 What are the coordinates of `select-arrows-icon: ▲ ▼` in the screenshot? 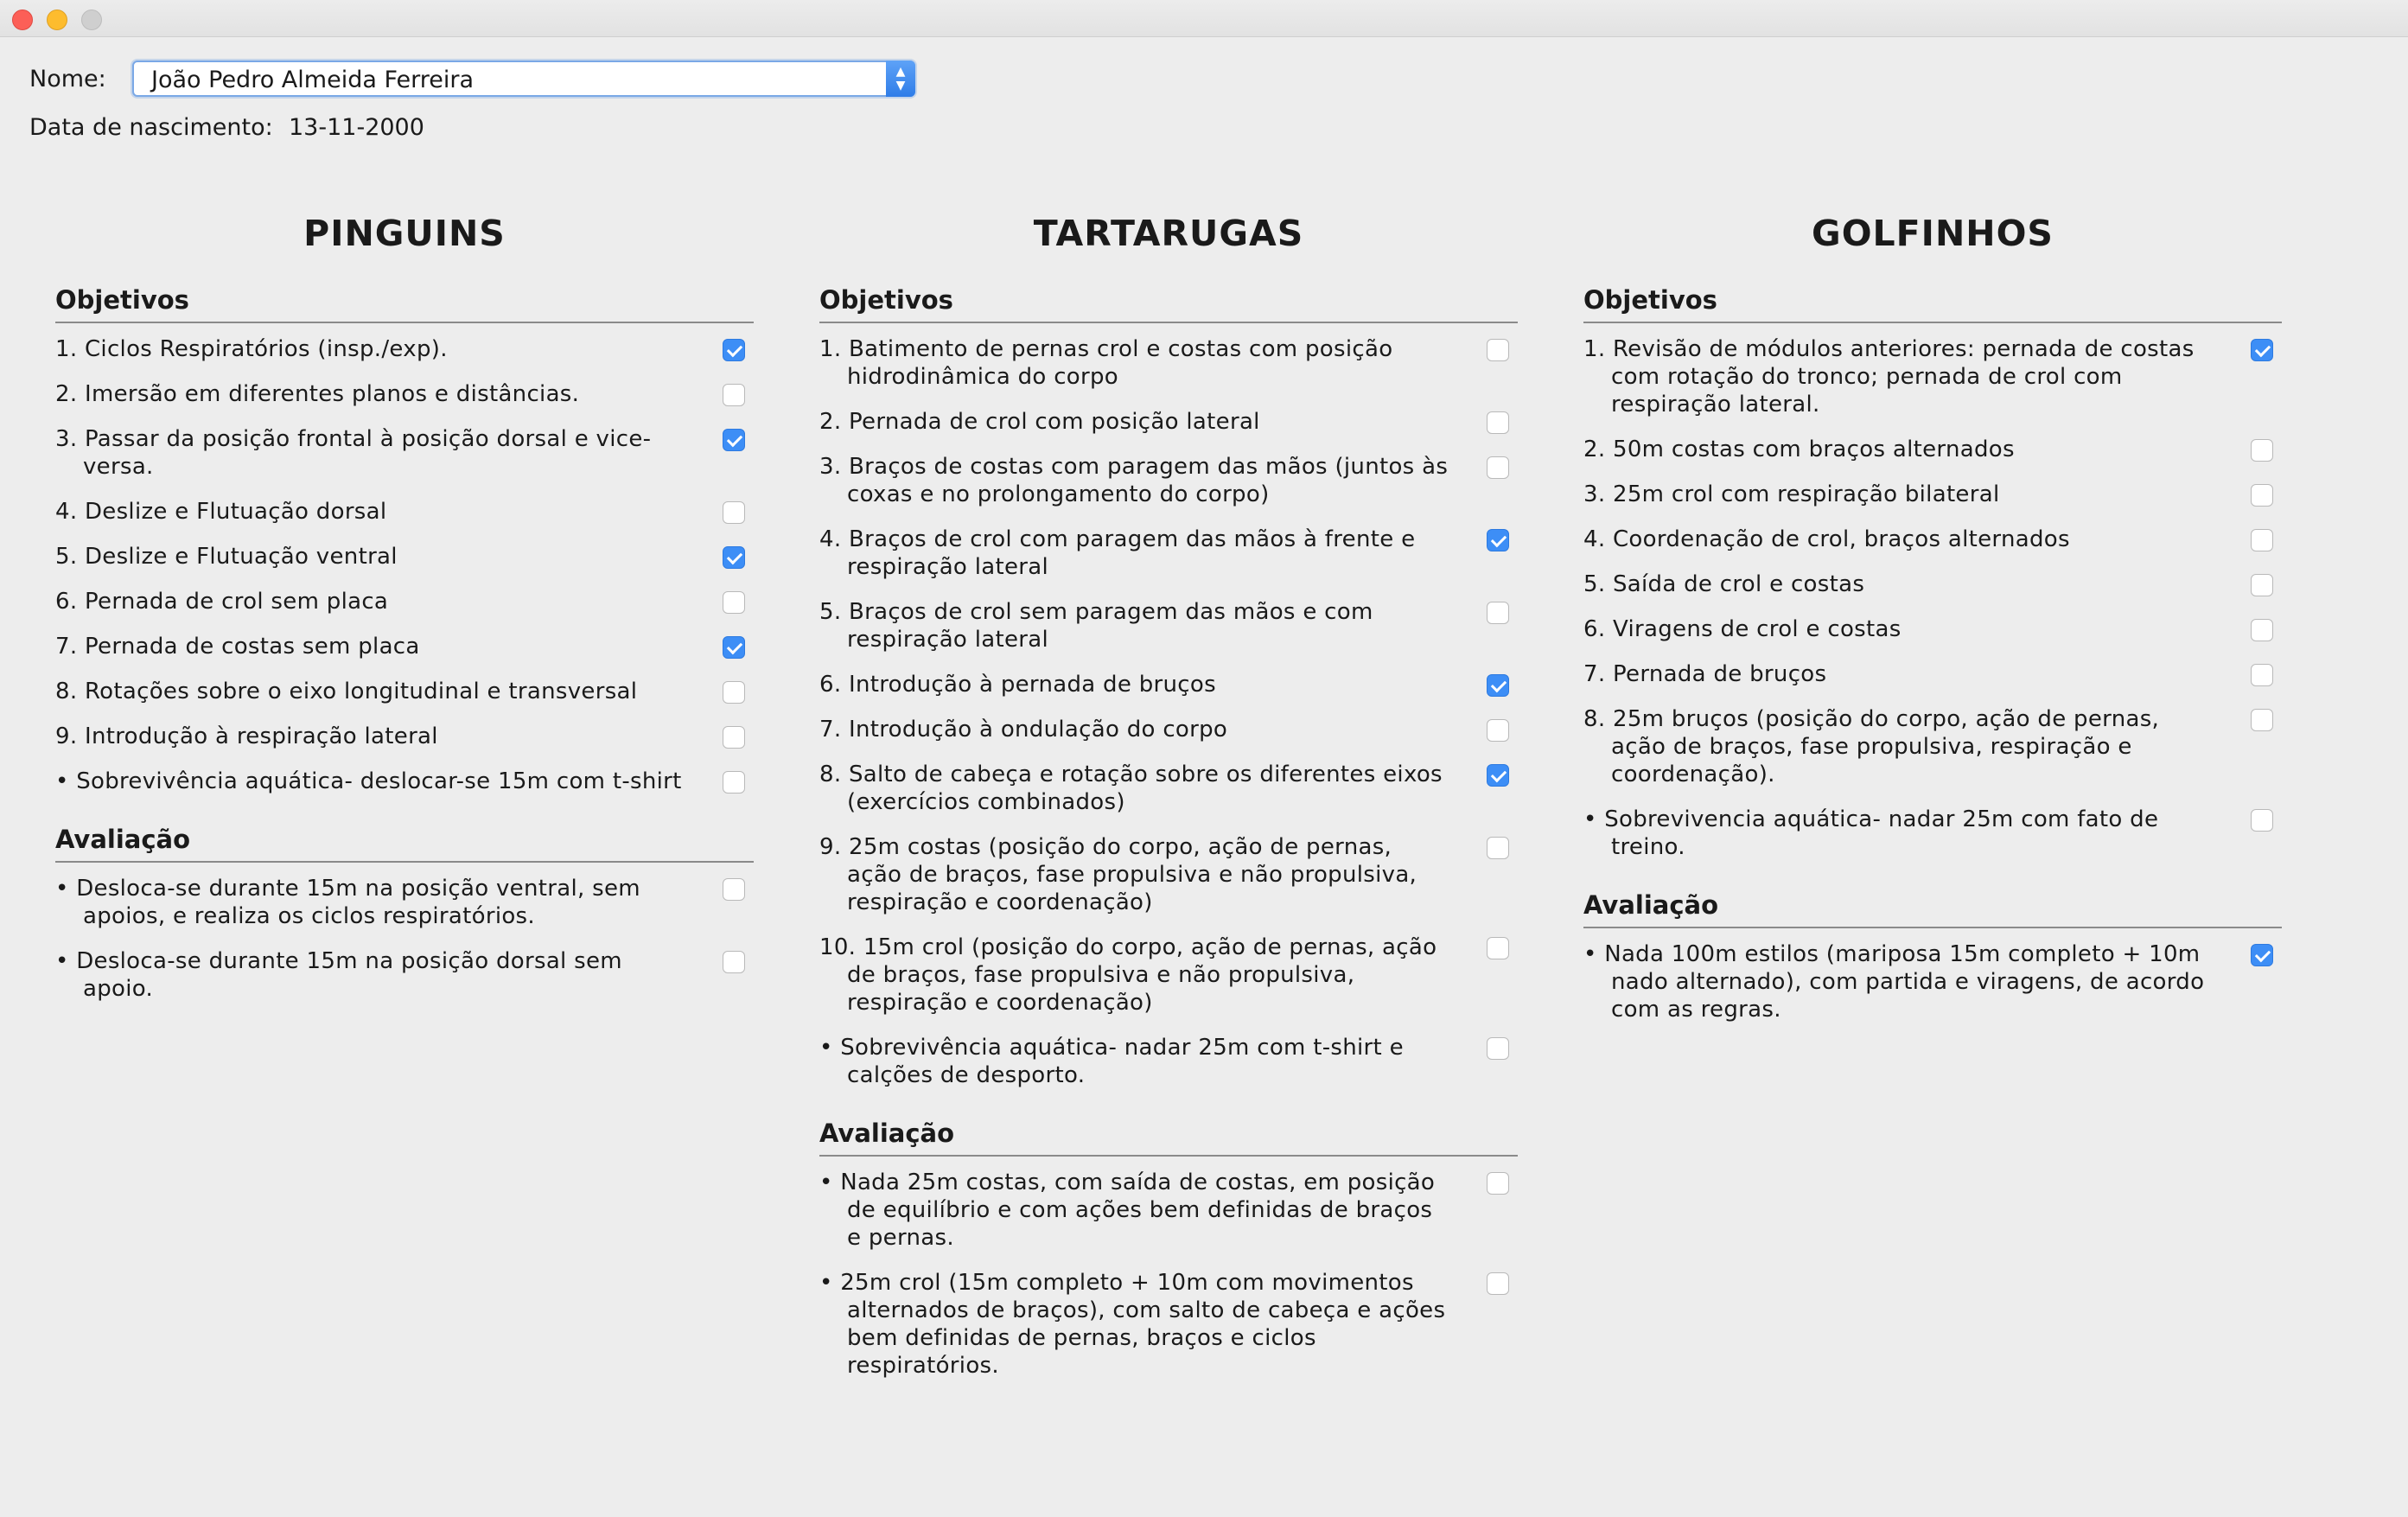 It's located at (900, 79).